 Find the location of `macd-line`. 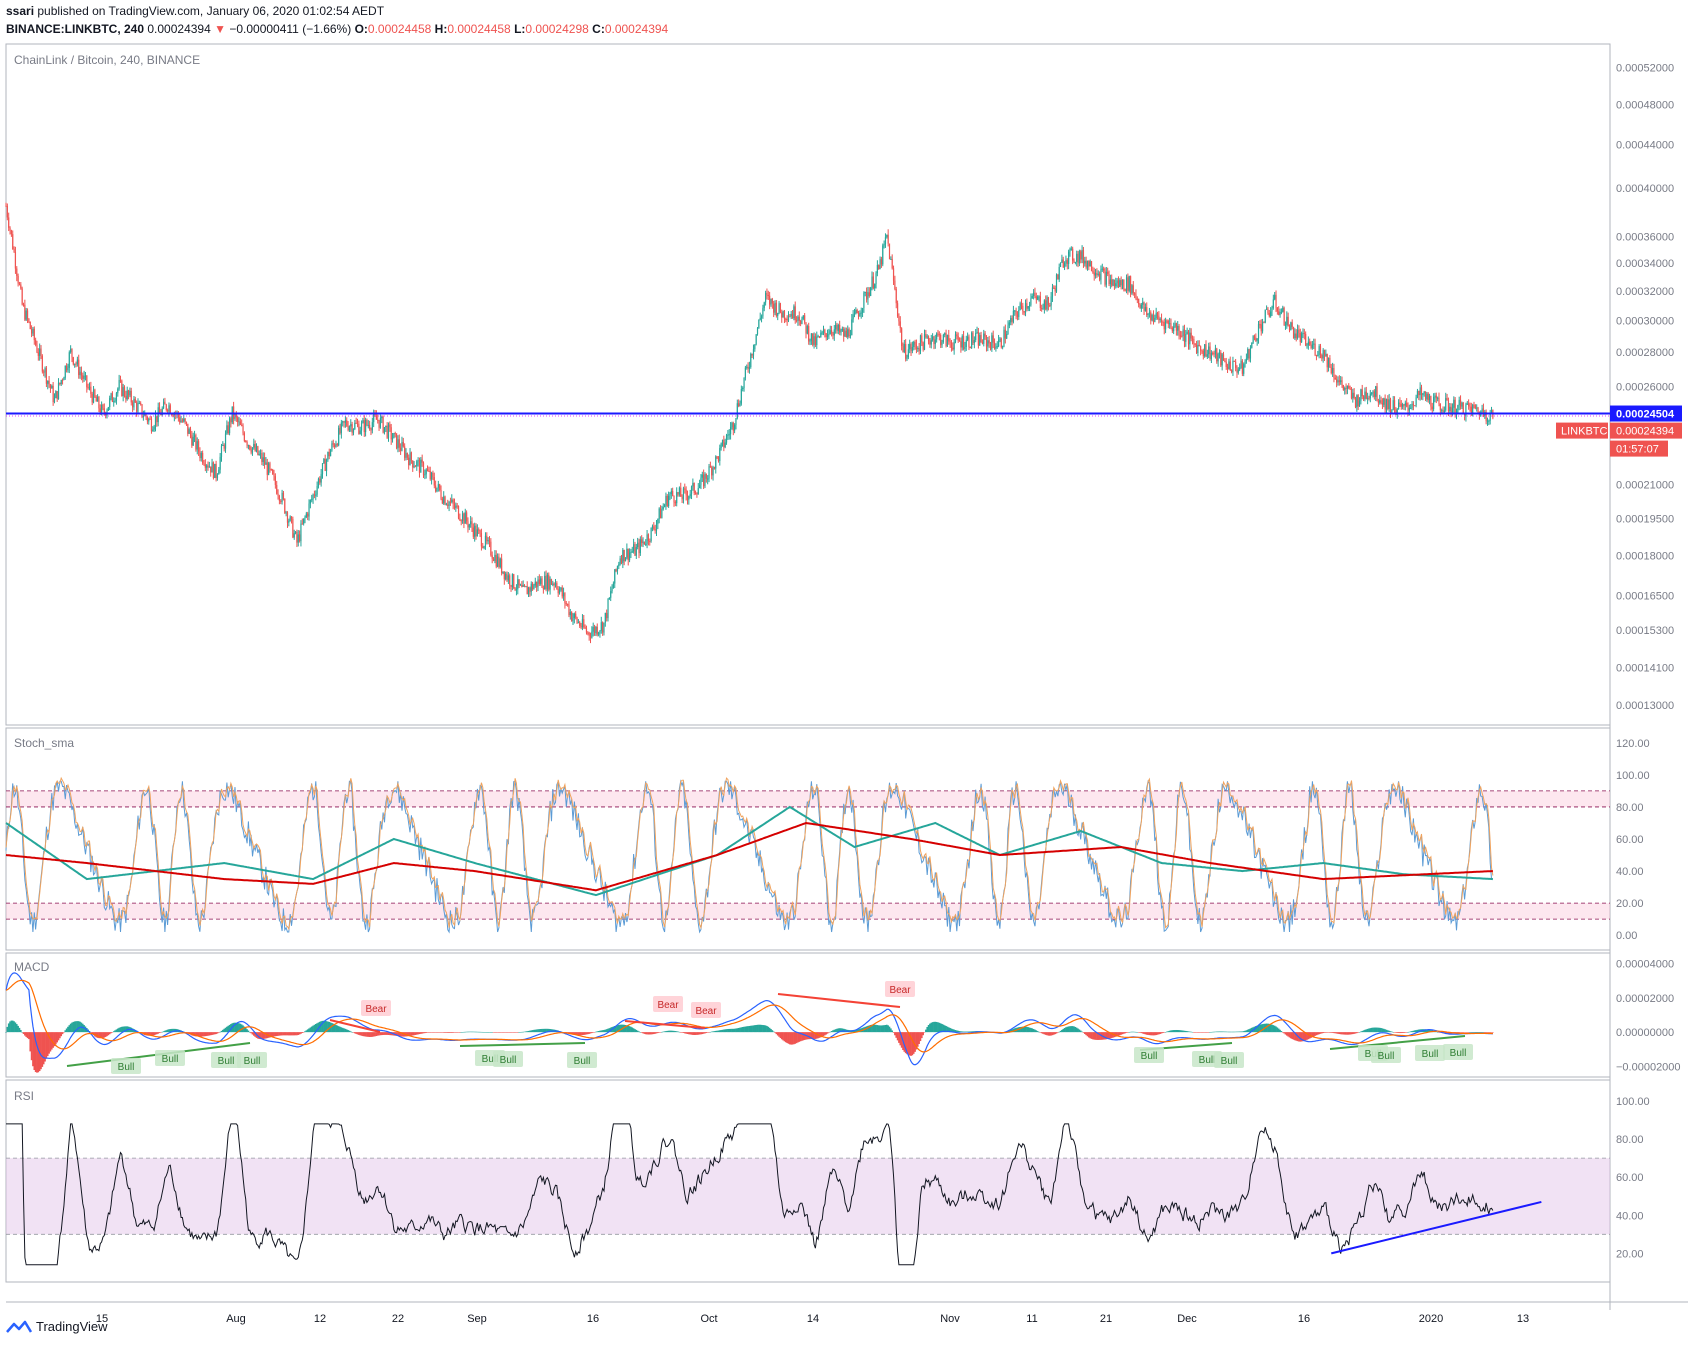

macd-line is located at coordinates (749, 1019).